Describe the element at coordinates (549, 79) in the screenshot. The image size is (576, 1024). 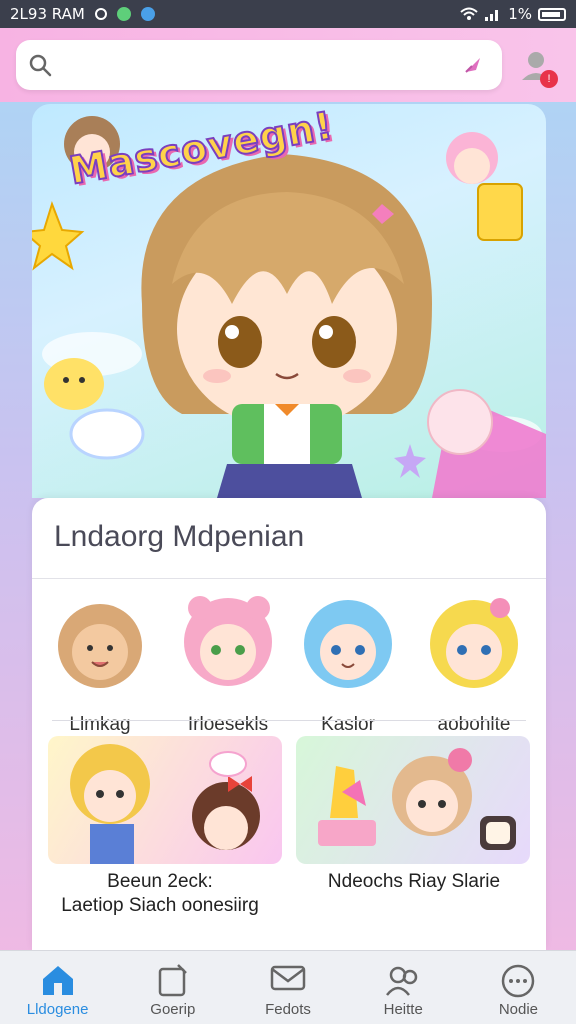
I see `notification-badge: !` at that location.